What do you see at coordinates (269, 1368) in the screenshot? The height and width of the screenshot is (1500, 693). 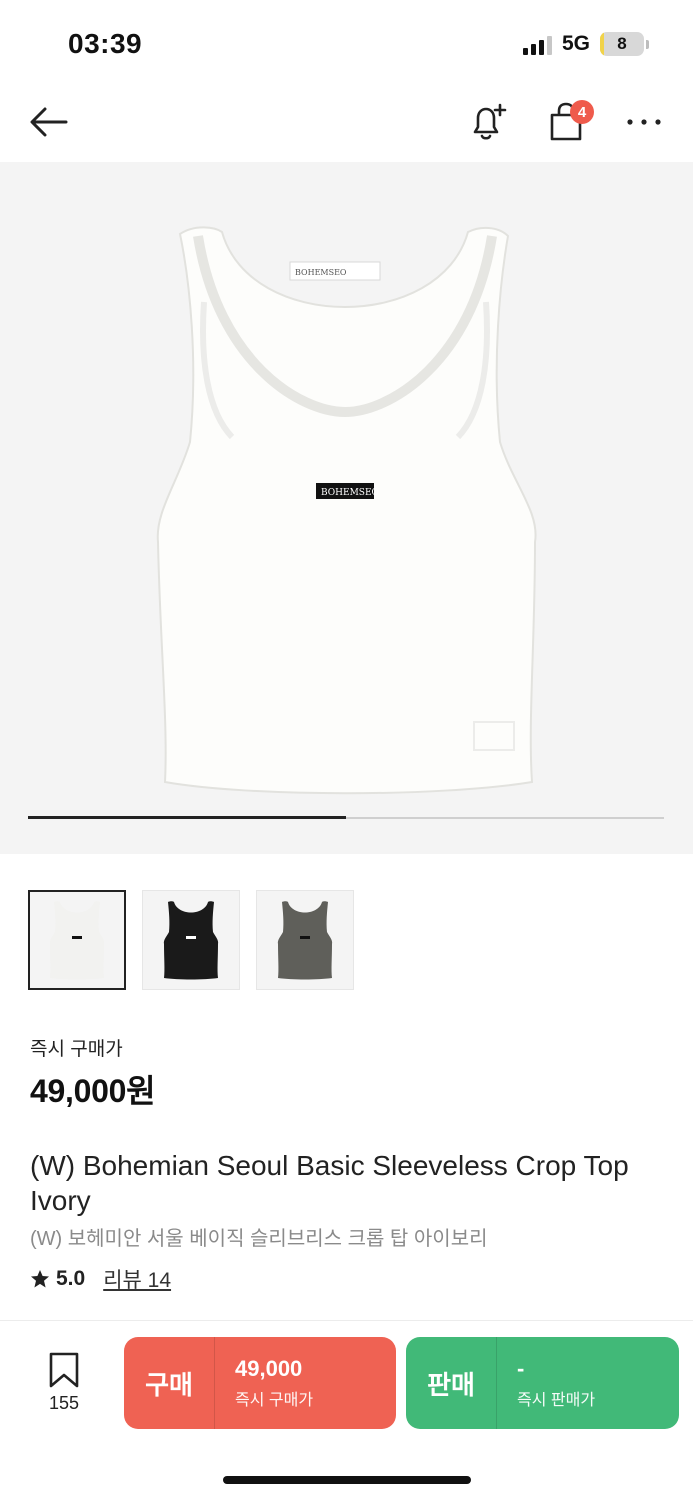 I see `buy-price: 49,000` at bounding box center [269, 1368].